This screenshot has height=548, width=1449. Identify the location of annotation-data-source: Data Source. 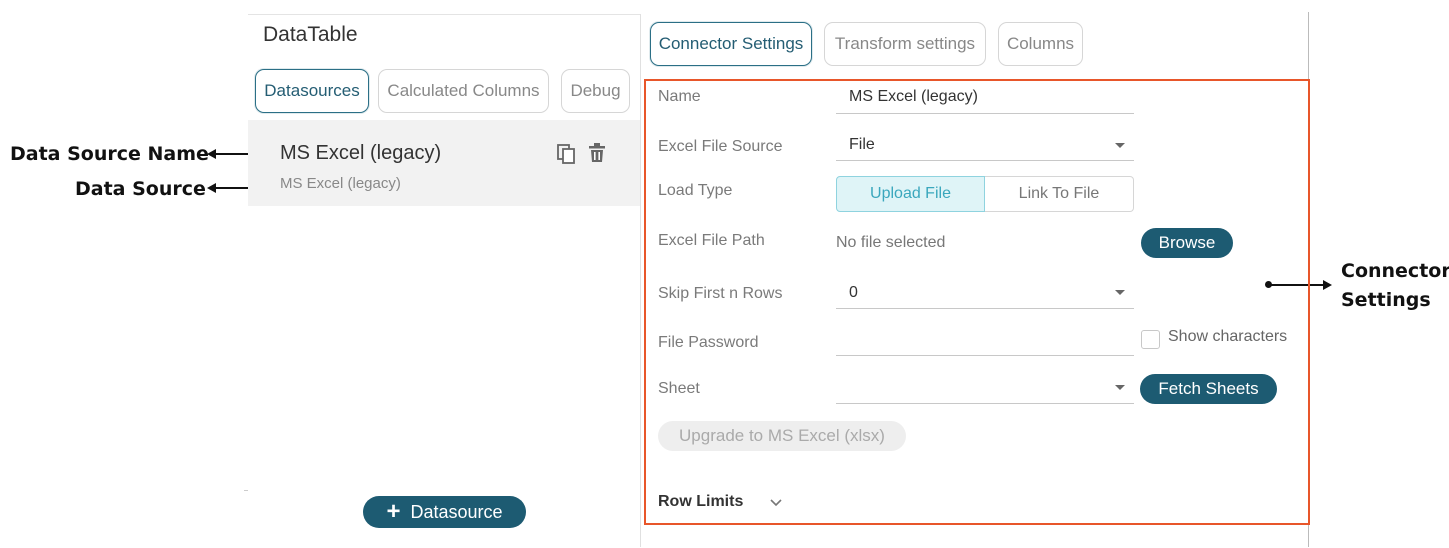
(140, 189).